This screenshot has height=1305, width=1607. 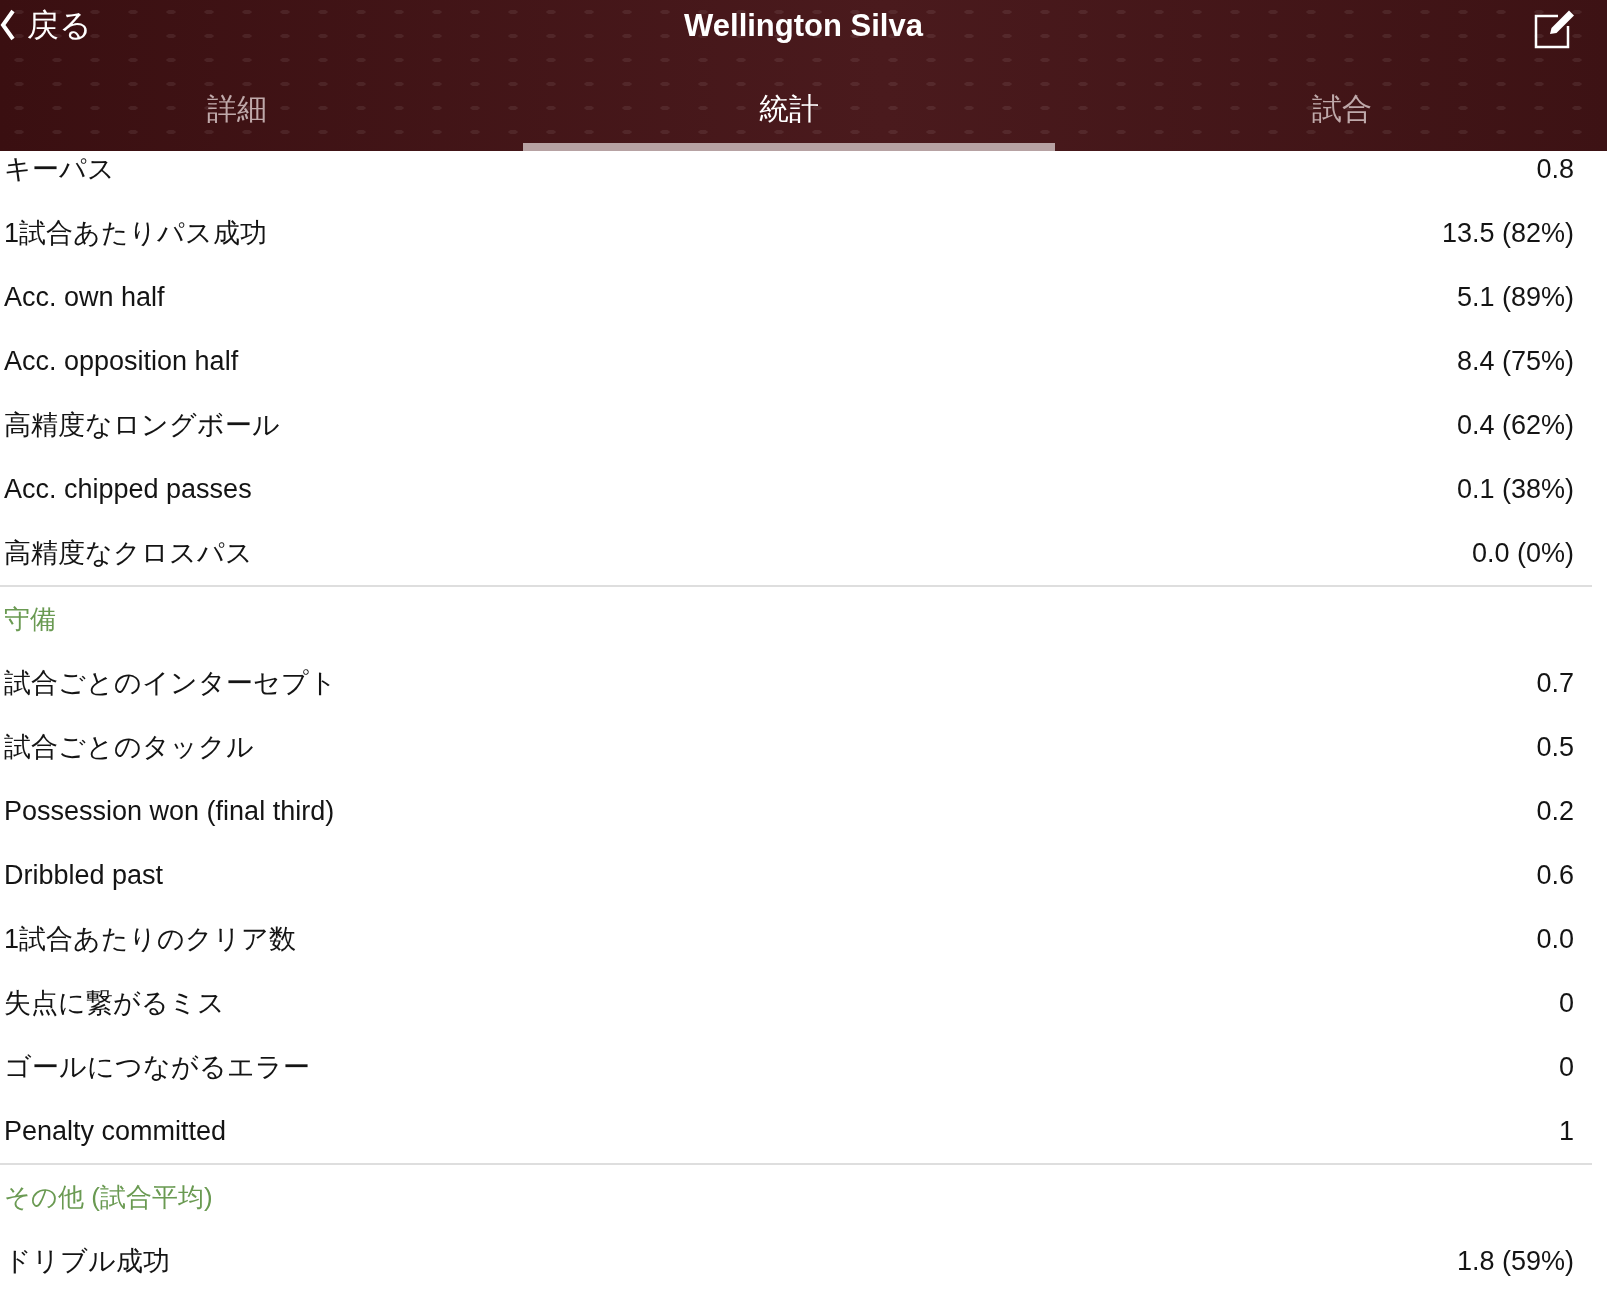 What do you see at coordinates (1515, 489) in the screenshot?
I see `stat-value: 0.1 (38%)` at bounding box center [1515, 489].